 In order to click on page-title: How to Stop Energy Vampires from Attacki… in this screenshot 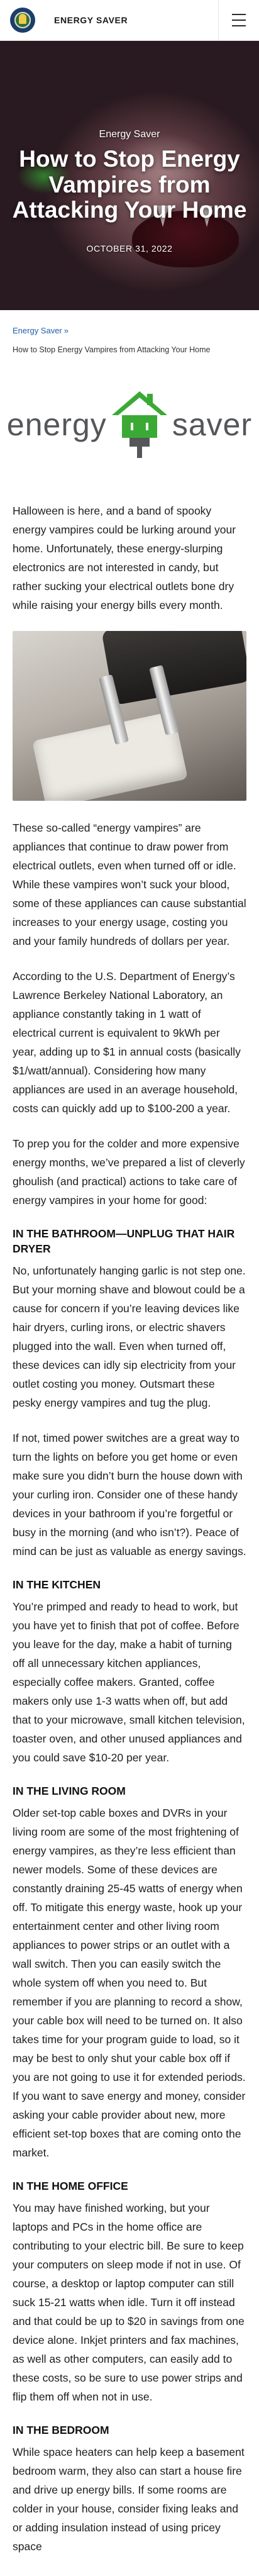, I will do `click(129, 184)`.